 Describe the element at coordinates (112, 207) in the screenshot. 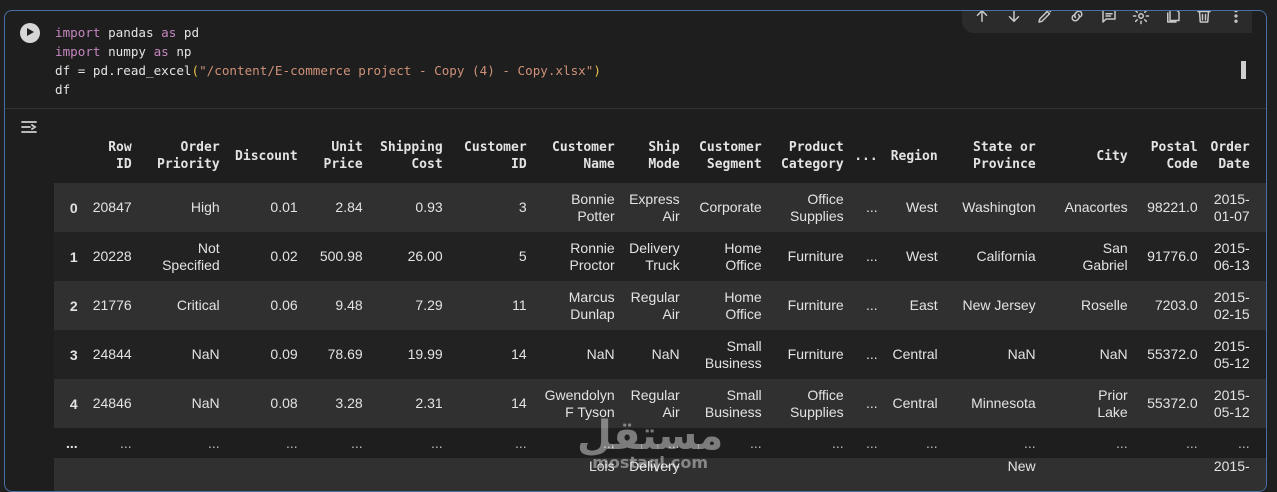

I see `table-cell: 20847` at that location.